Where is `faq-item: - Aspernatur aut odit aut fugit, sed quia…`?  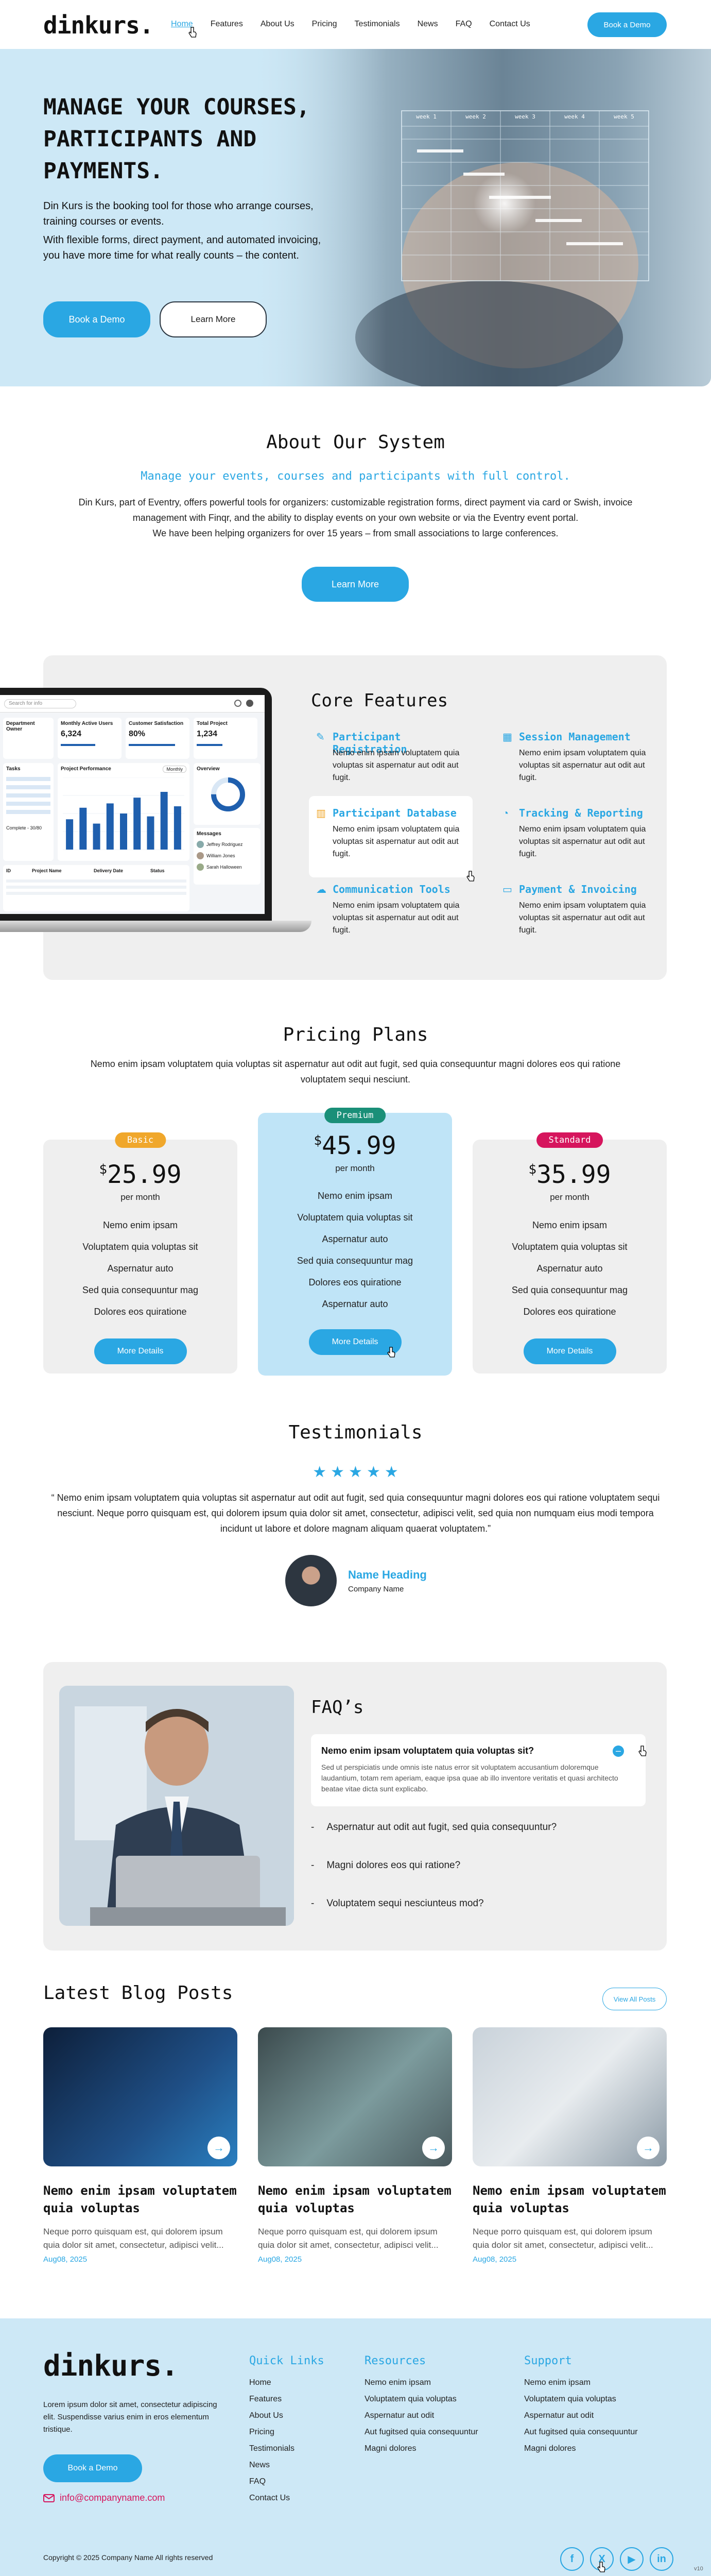 faq-item: - Aspernatur aut odit aut fugit, sed quia… is located at coordinates (478, 1827).